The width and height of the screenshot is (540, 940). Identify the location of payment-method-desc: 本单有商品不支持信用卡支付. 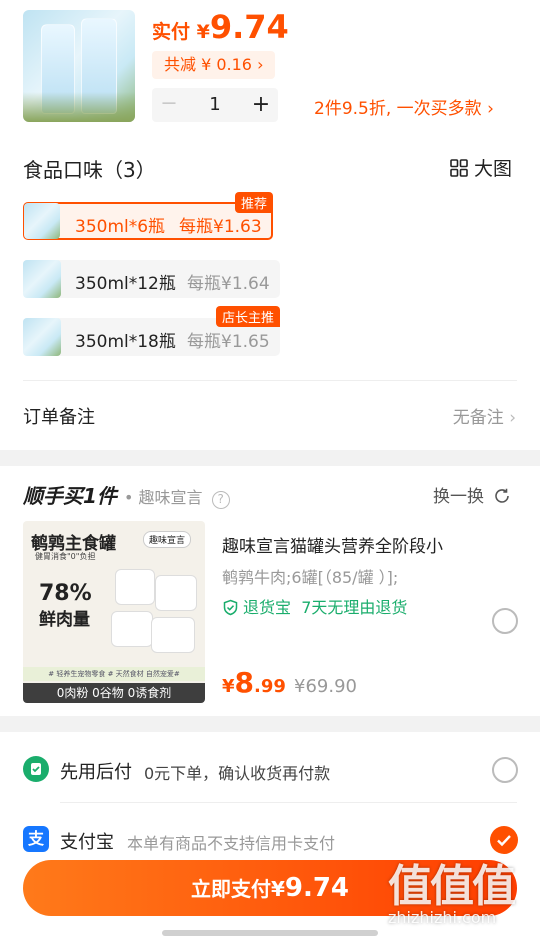
(231, 843).